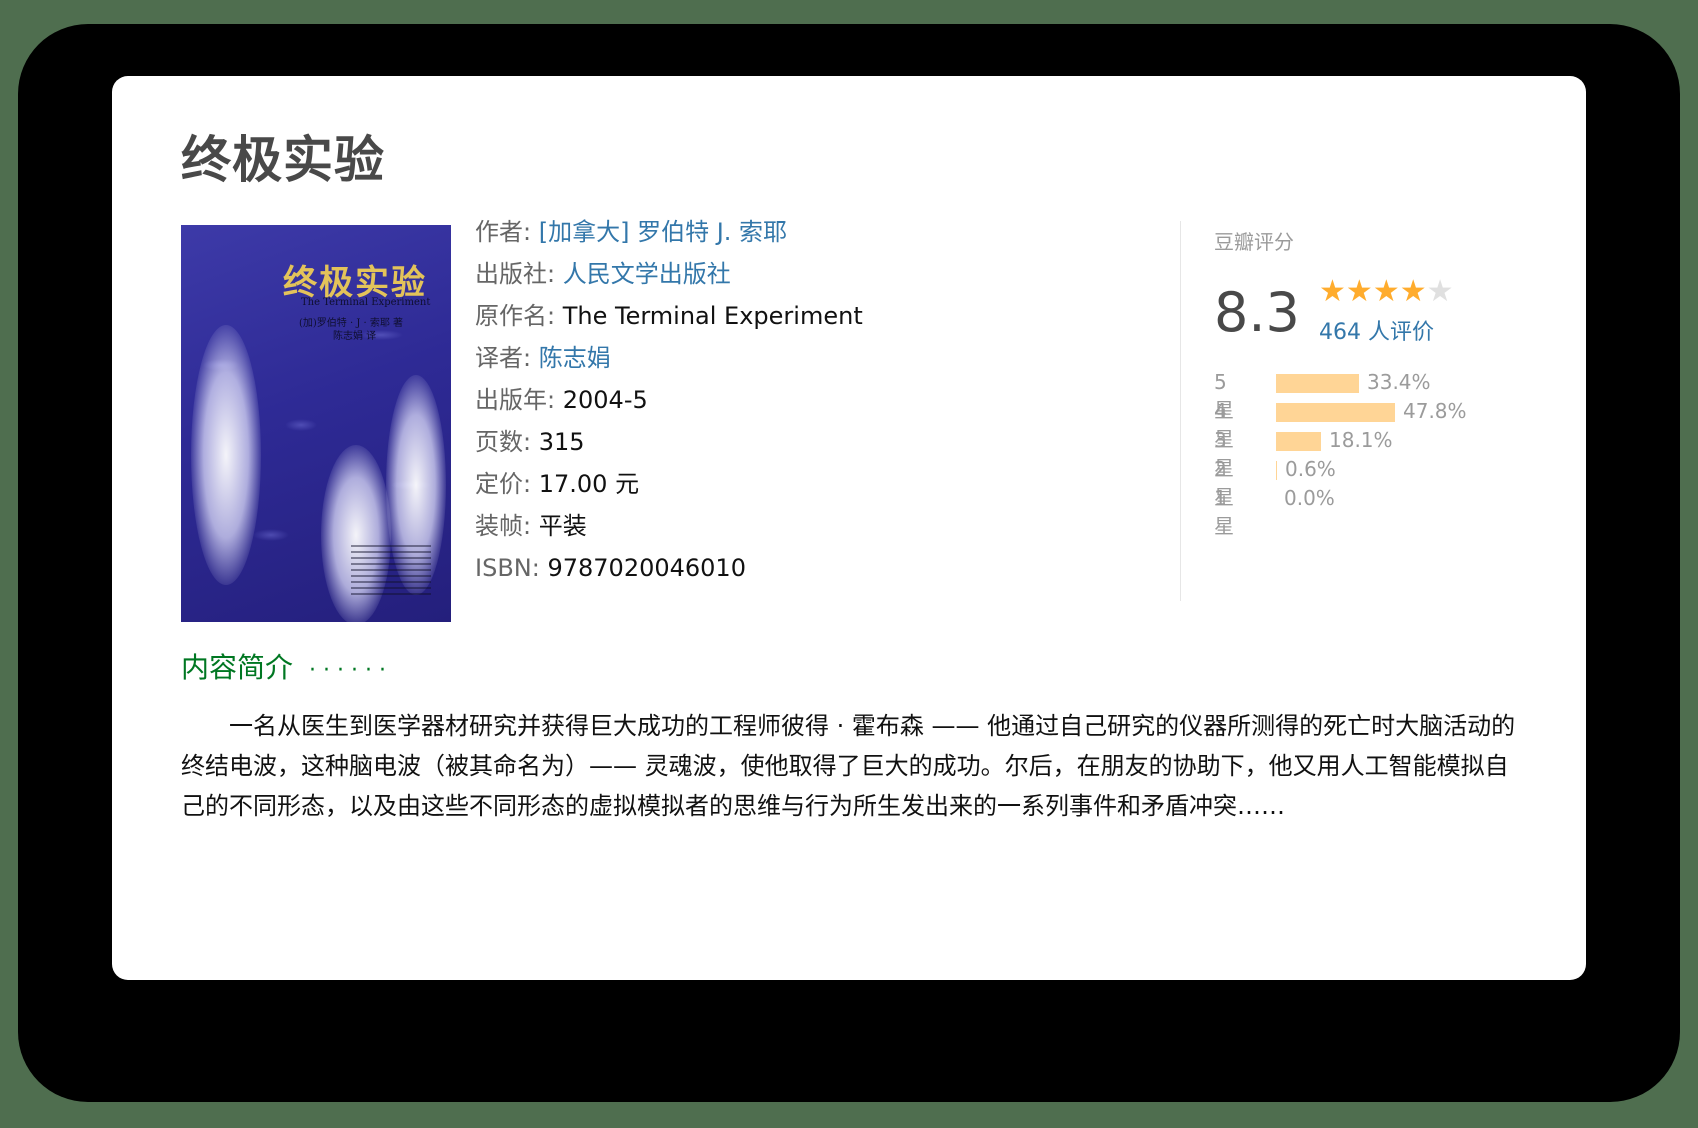  I want to click on info-publisher: 出版社: 人民文学出版社, so click(669, 274).